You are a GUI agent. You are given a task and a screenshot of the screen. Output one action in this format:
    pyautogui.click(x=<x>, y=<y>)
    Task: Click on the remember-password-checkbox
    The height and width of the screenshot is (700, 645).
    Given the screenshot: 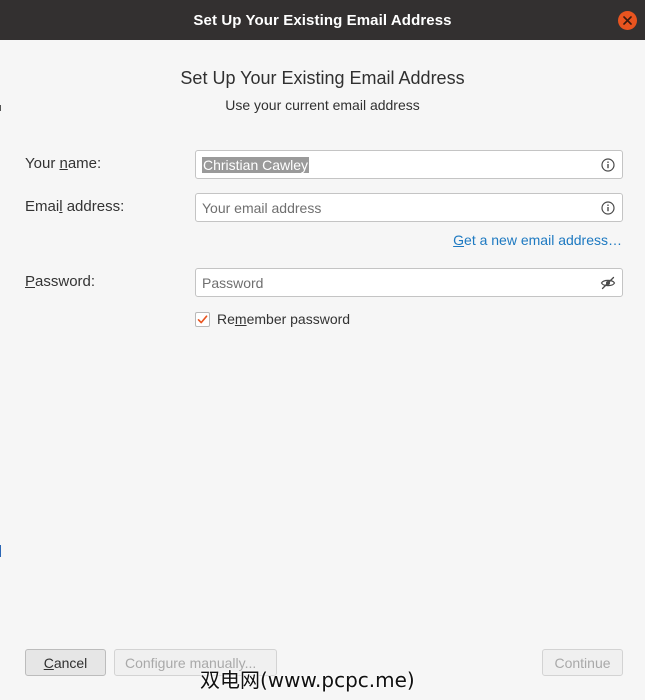 What is the action you would take?
    pyautogui.click(x=202, y=319)
    